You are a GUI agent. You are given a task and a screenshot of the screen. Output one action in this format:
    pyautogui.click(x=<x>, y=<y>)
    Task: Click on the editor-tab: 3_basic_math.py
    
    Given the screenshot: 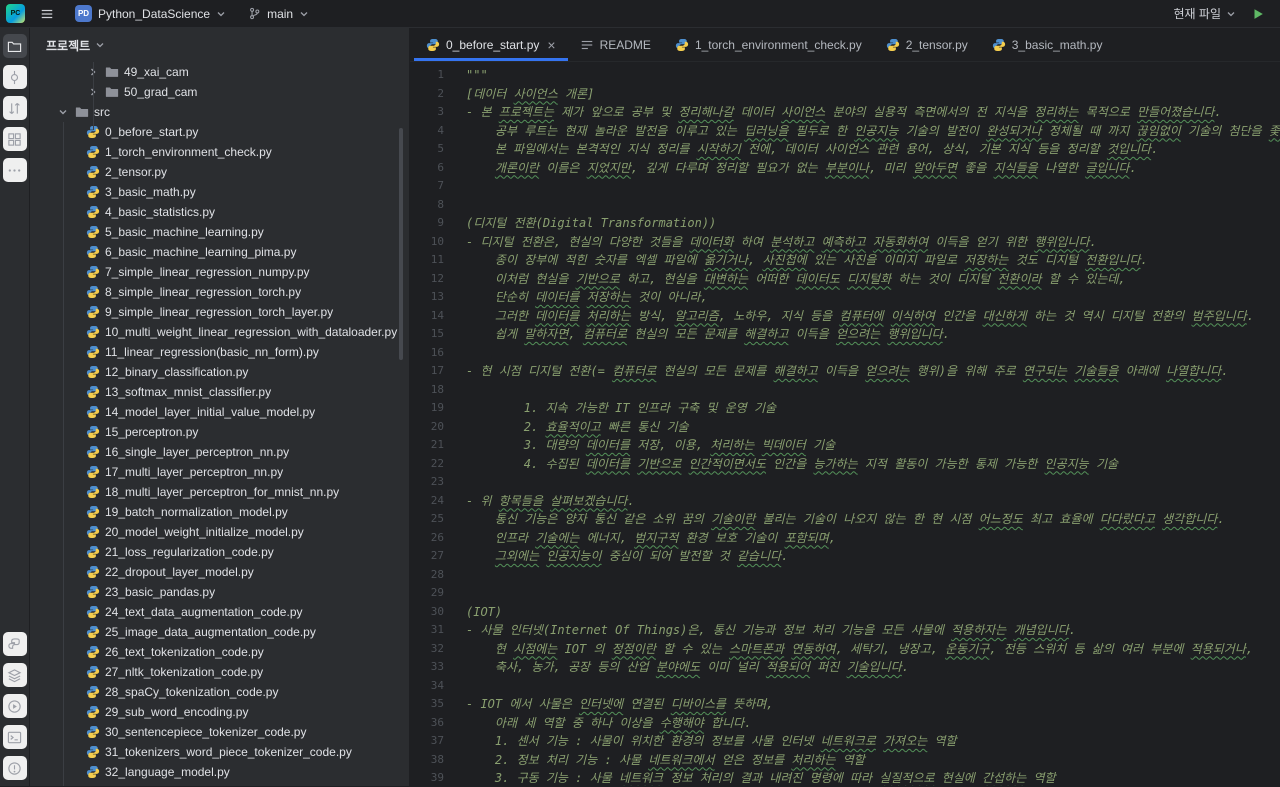 What is the action you would take?
    pyautogui.click(x=1047, y=44)
    